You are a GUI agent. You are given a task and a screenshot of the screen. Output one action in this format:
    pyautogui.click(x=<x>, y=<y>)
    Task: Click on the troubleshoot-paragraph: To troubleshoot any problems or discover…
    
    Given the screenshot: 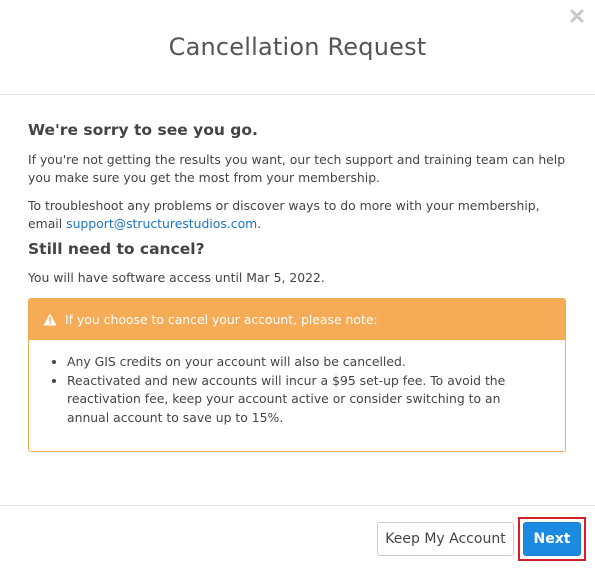 What is the action you would take?
    pyautogui.click(x=297, y=215)
    